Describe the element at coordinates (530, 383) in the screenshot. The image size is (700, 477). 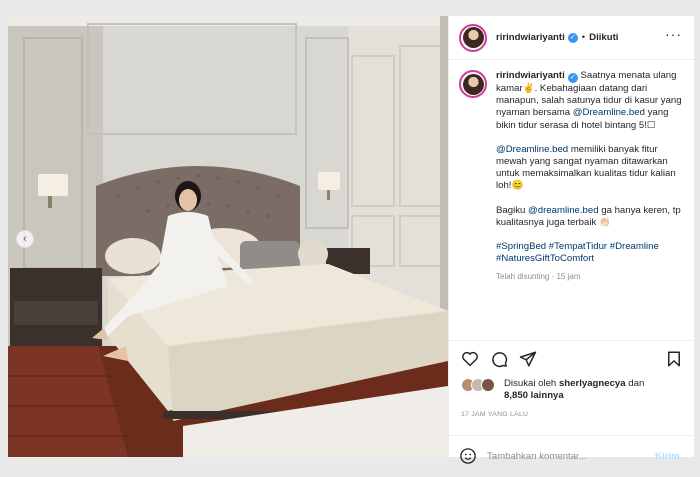
I see `likes-prefix: Disukai oleh` at that location.